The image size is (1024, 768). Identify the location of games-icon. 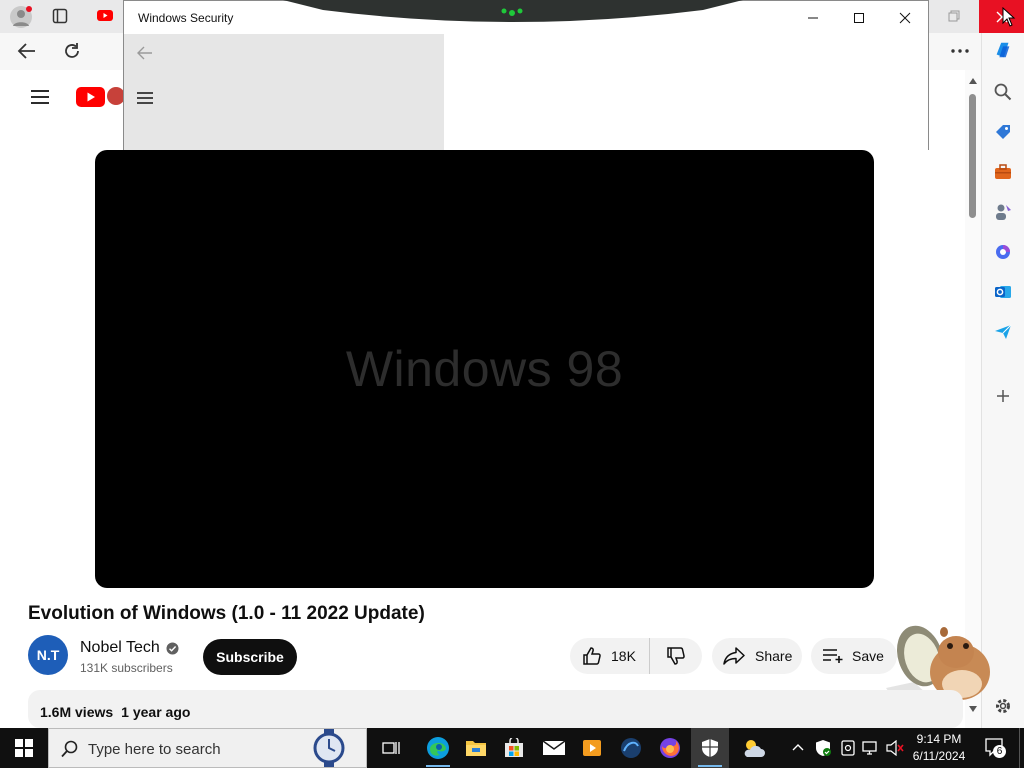
(1003, 212).